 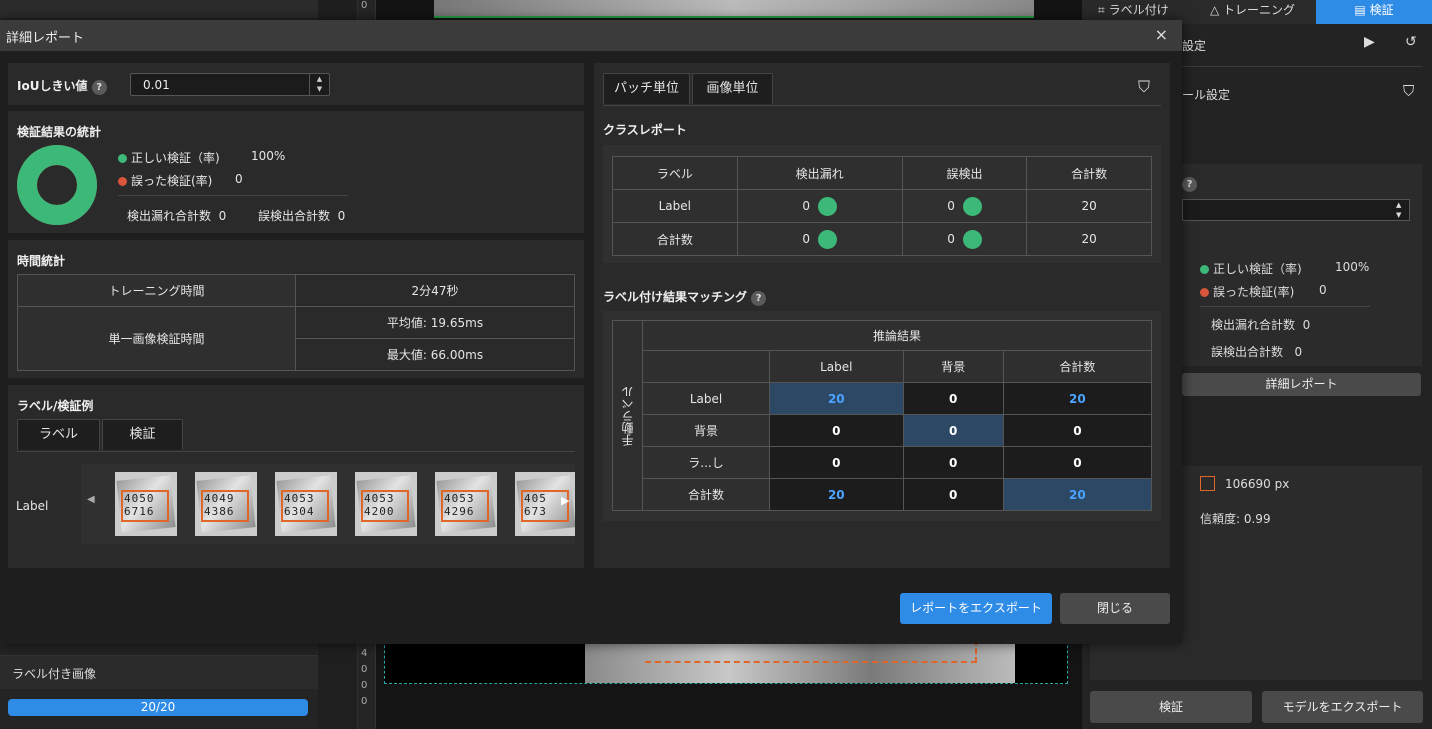 I want to click on iou-threshold-input: 0.01 ▲ ▼, so click(x=230, y=84).